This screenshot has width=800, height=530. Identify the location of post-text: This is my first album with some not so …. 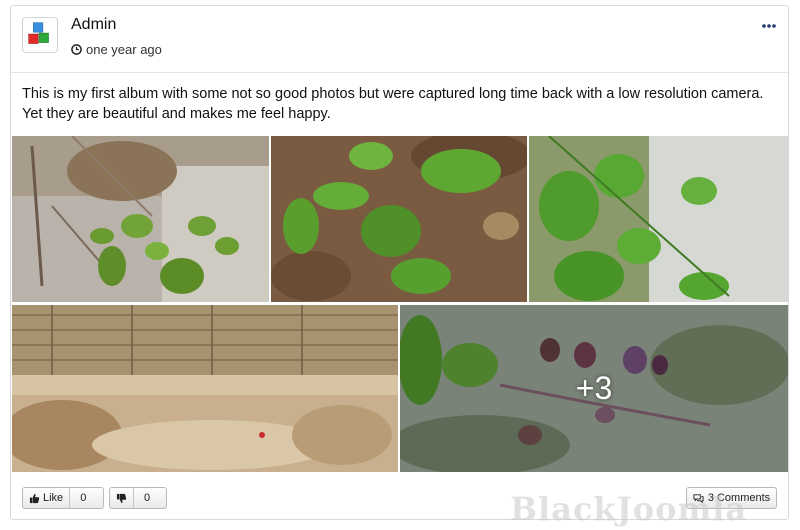
(393, 104).